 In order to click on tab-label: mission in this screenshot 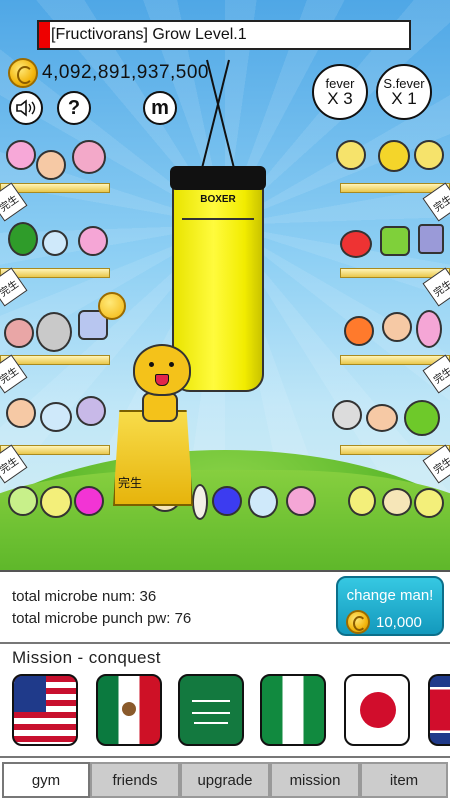, I will do `click(315, 780)`.